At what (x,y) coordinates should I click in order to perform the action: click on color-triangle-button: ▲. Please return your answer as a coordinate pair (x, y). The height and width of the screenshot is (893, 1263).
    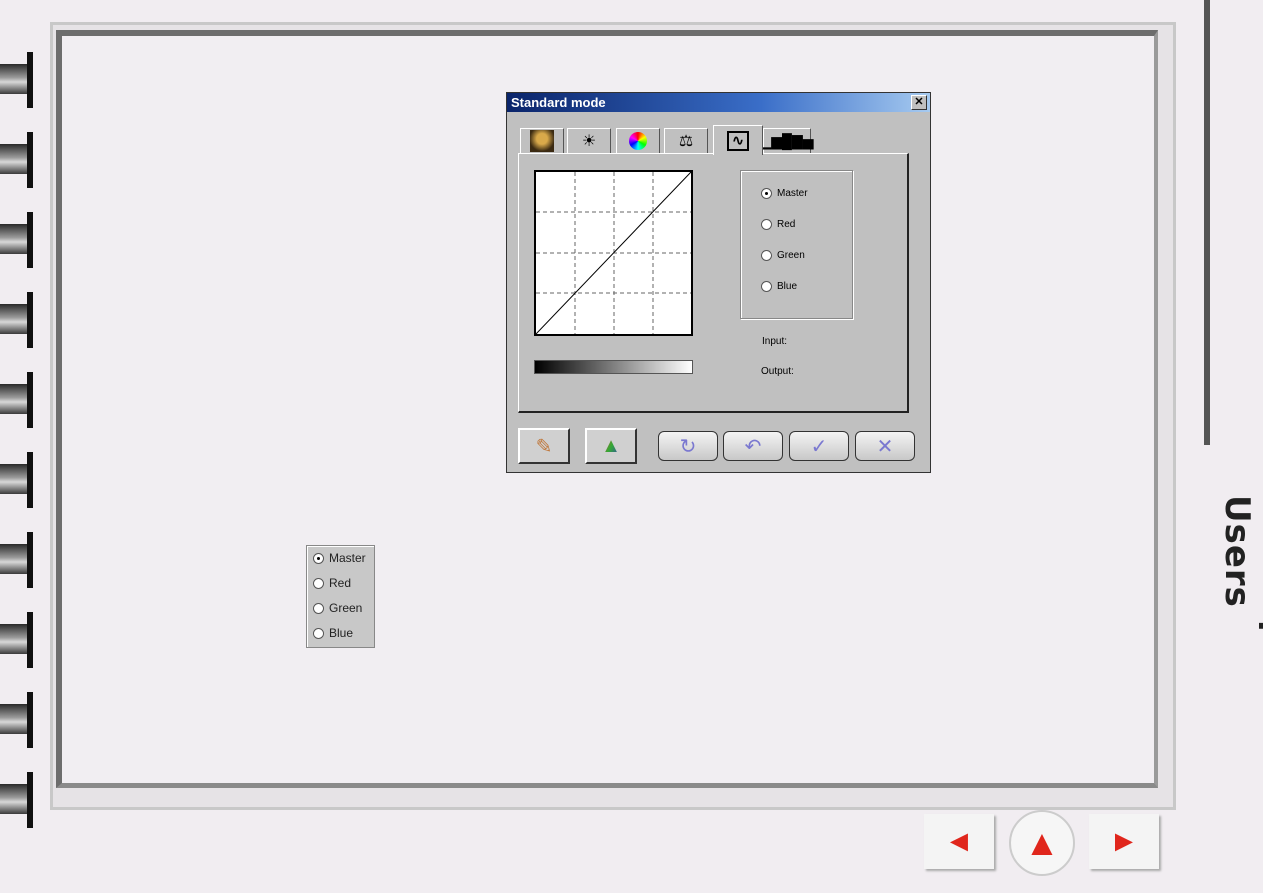
    Looking at the image, I should click on (611, 446).